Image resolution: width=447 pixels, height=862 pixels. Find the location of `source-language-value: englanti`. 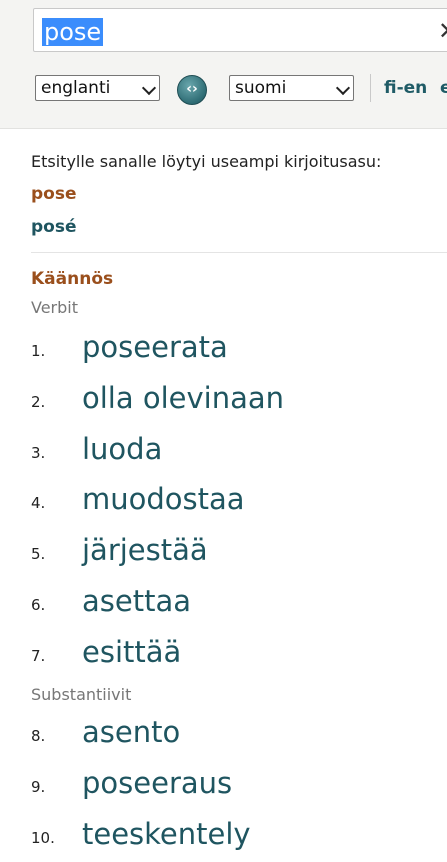

source-language-value: englanti is located at coordinates (76, 88).